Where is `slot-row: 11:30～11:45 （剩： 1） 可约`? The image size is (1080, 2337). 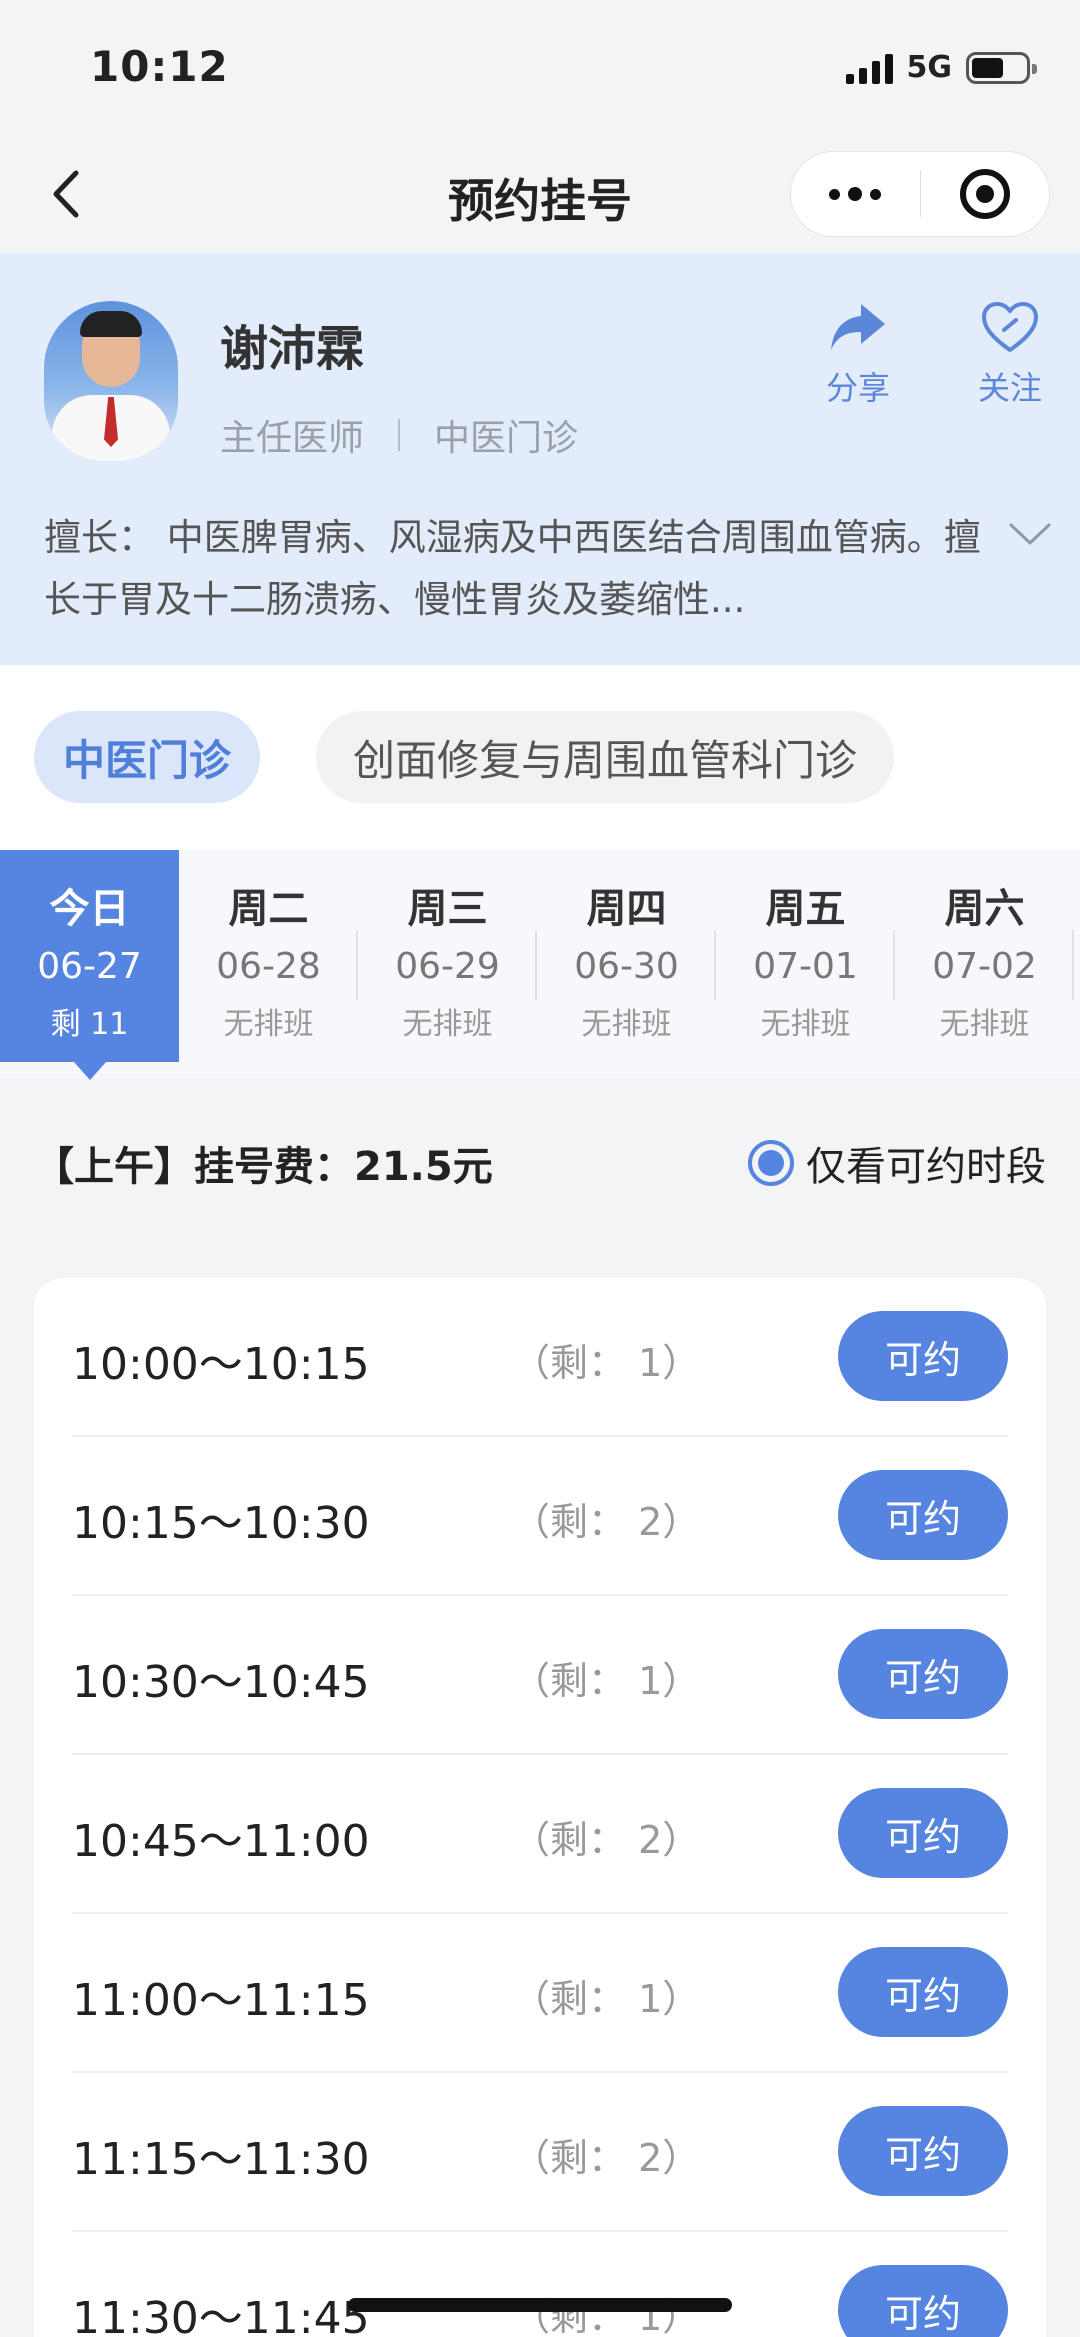
slot-row: 11:30～11:45 （剩： 1） 可约 is located at coordinates (540, 2284).